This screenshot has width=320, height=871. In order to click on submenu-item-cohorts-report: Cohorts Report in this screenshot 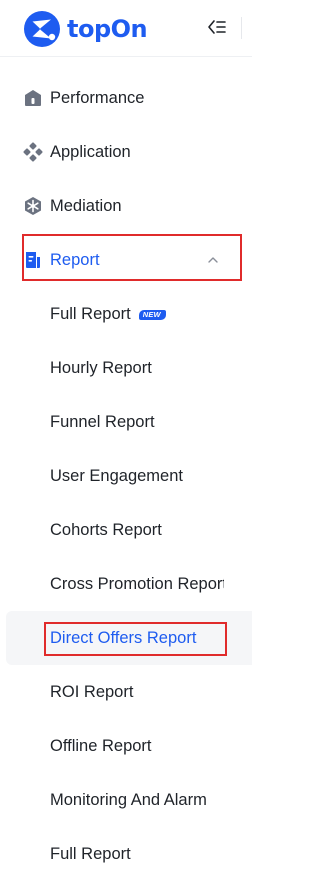, I will do `click(126, 530)`.